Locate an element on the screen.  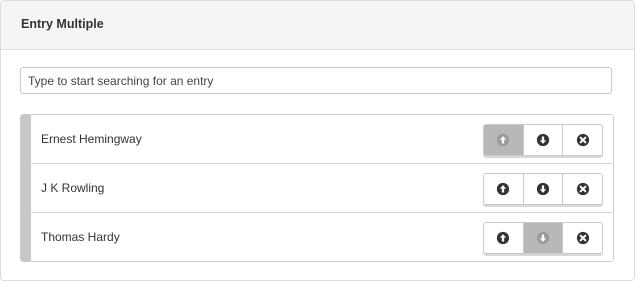
entry-search-input is located at coordinates (316, 80).